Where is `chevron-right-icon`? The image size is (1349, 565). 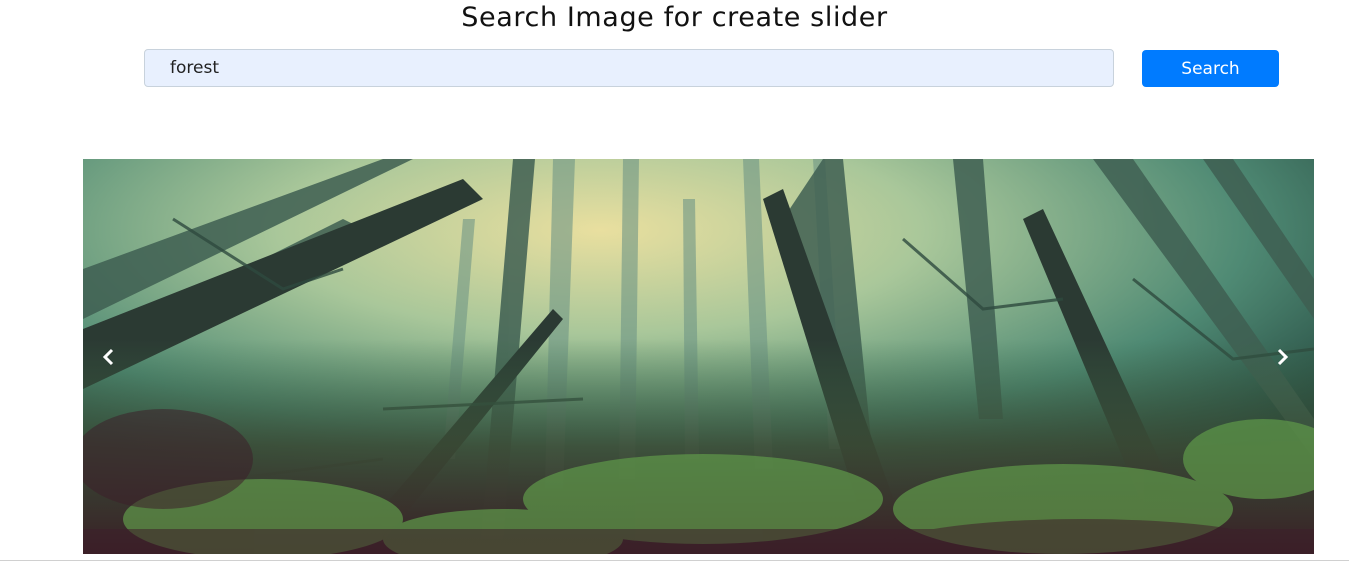 chevron-right-icon is located at coordinates (1283, 357).